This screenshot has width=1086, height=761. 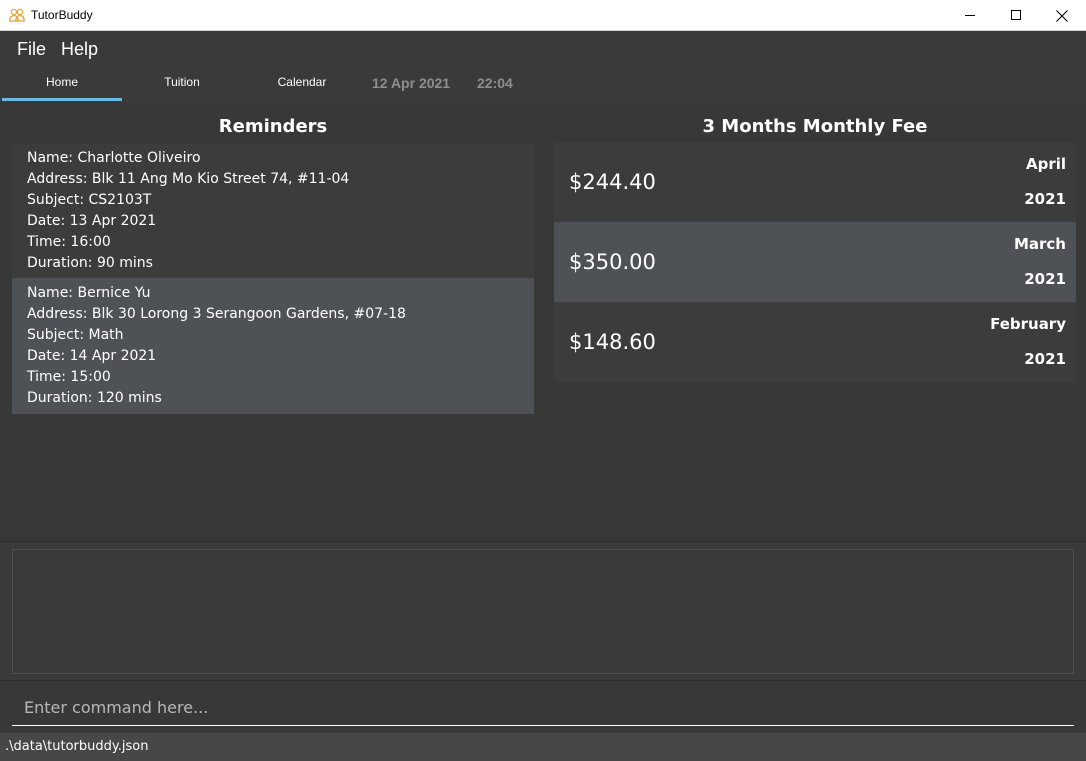 I want to click on reminder-subject: Subject: Math, so click(x=75, y=335).